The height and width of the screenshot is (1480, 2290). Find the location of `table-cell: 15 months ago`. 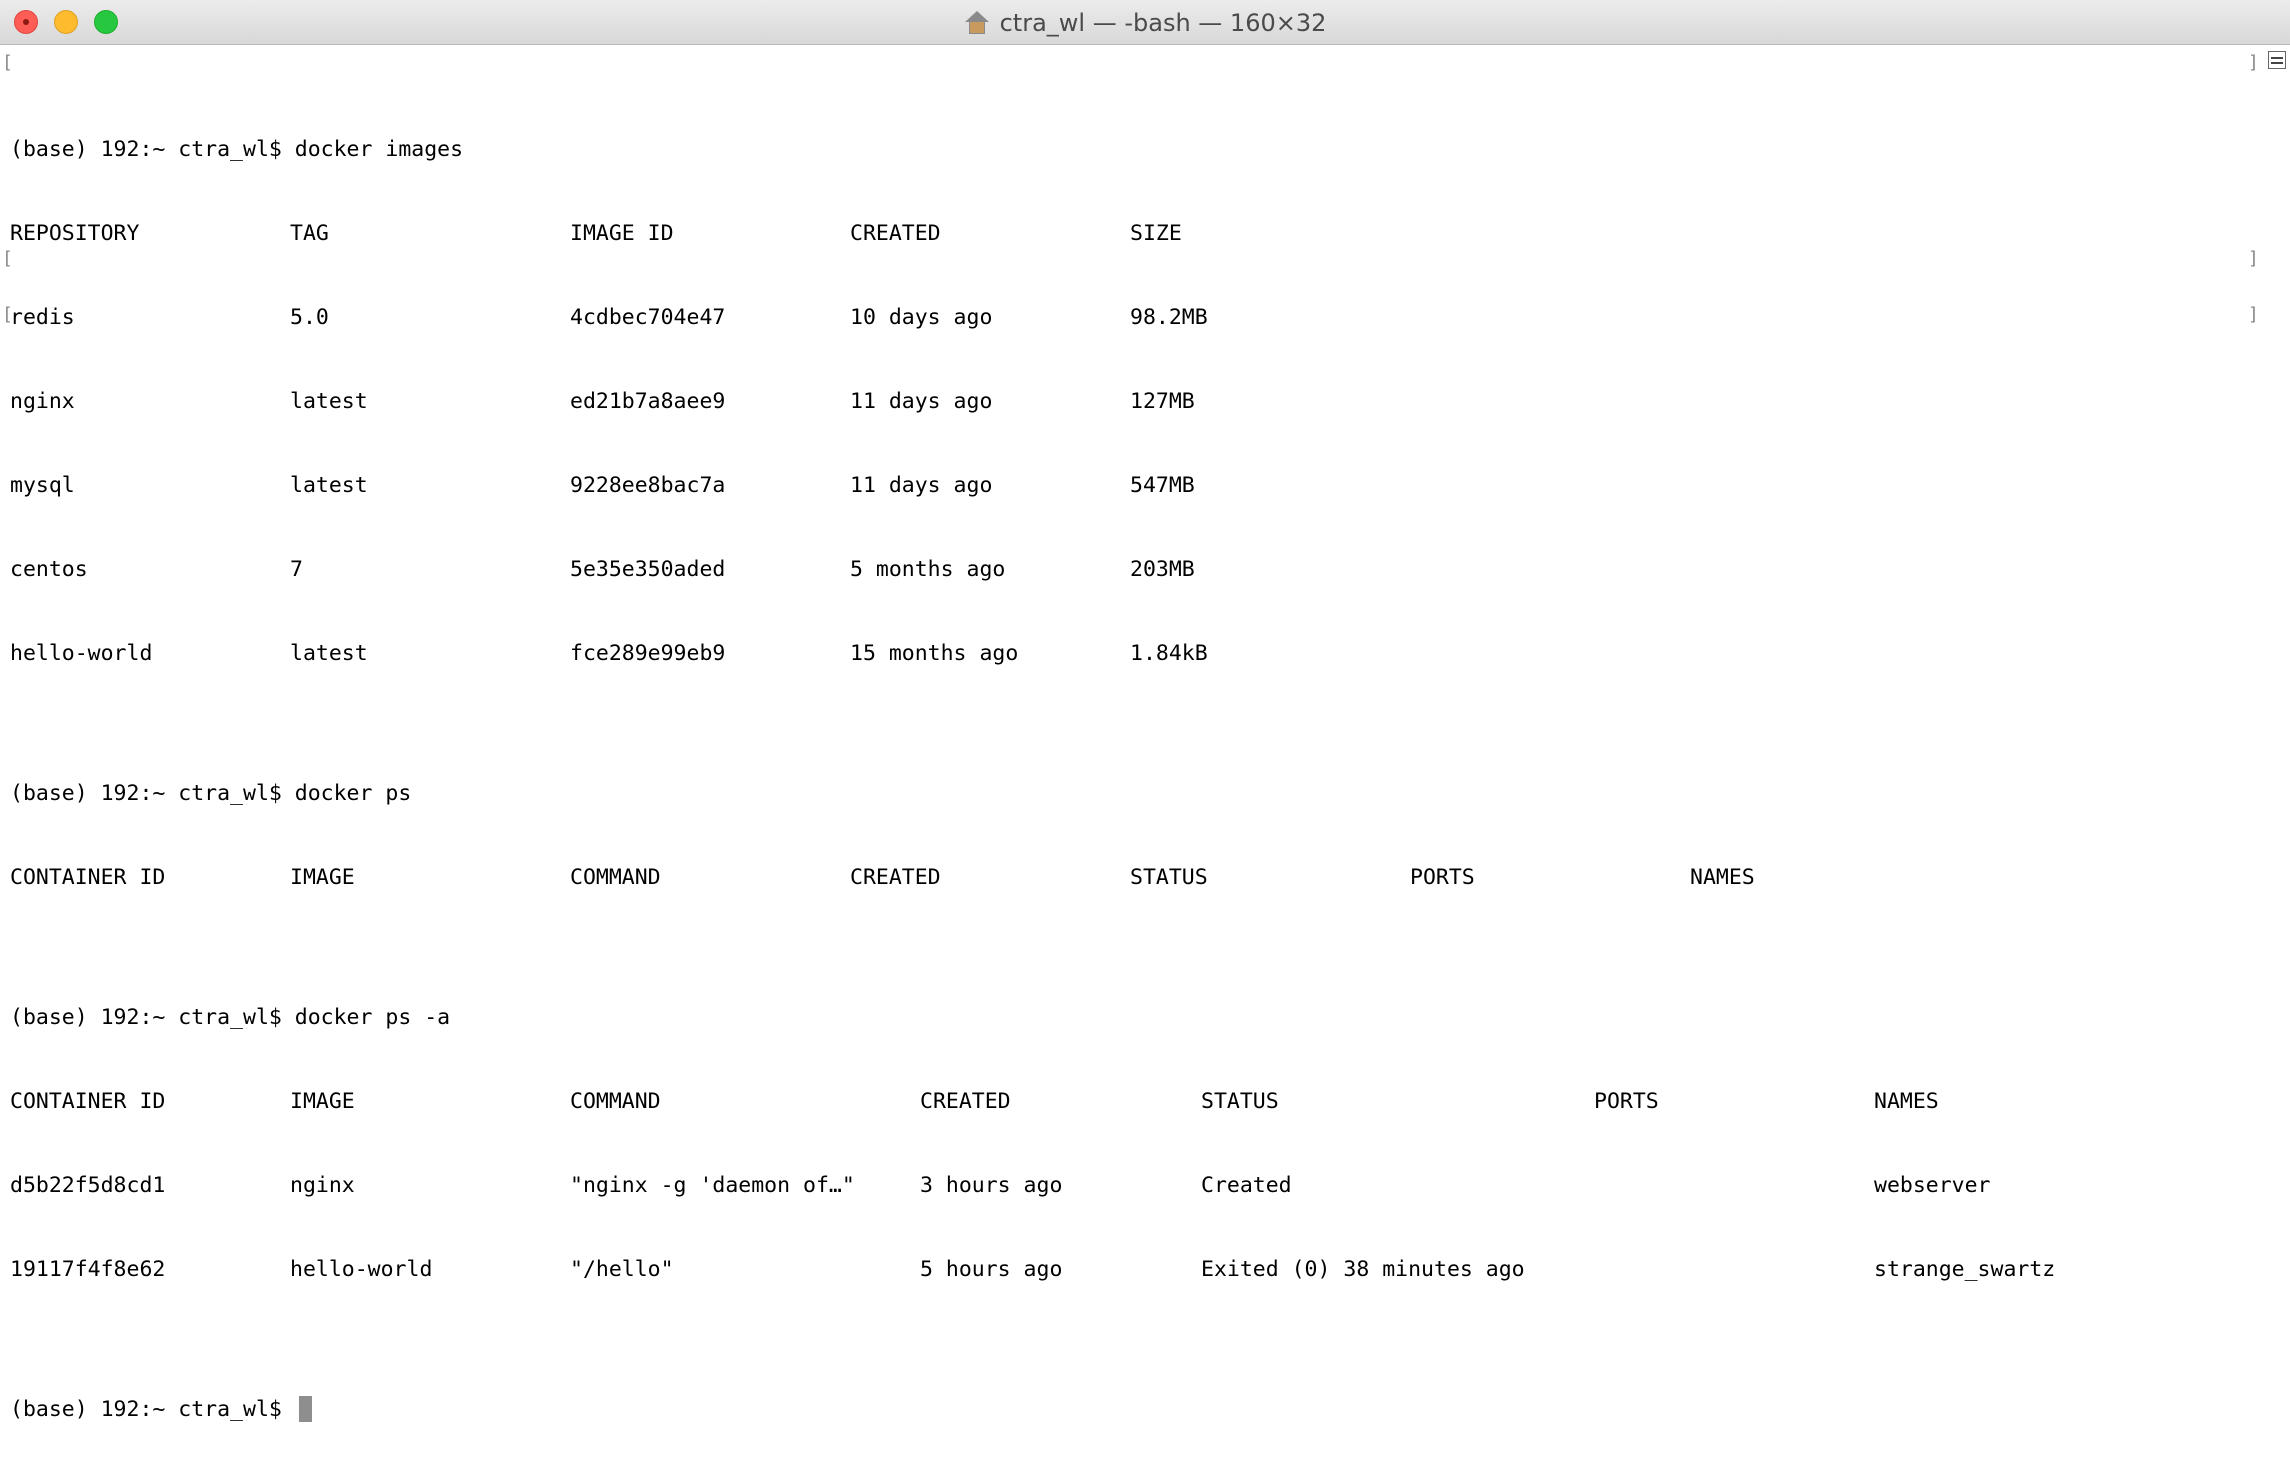

table-cell: 15 months ago is located at coordinates (934, 653).